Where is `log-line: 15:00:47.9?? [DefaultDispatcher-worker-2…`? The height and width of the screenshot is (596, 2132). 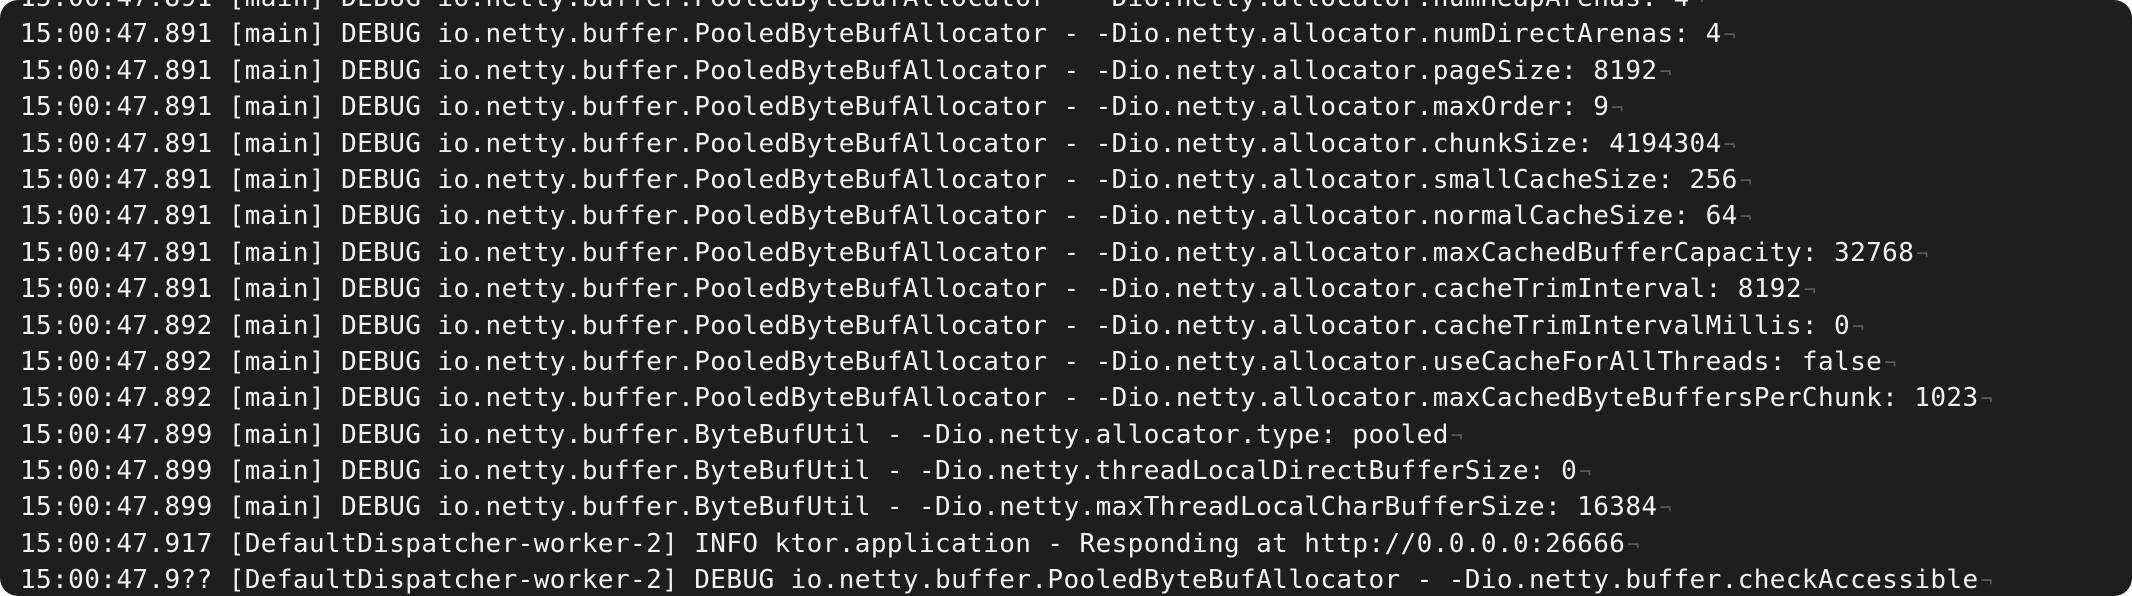 log-line: 15:00:47.9?? [DefaultDispatcher-worker-2… is located at coordinates (1076, 579).